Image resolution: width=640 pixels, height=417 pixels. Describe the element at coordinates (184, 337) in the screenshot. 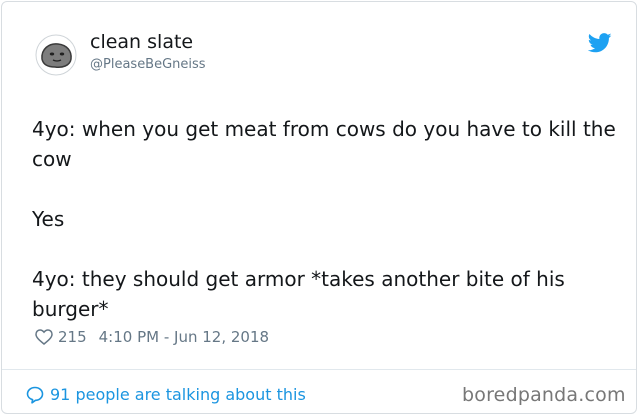

I see `tweet-timestamp: 4:10 PM - Jun 12, 2018` at that location.